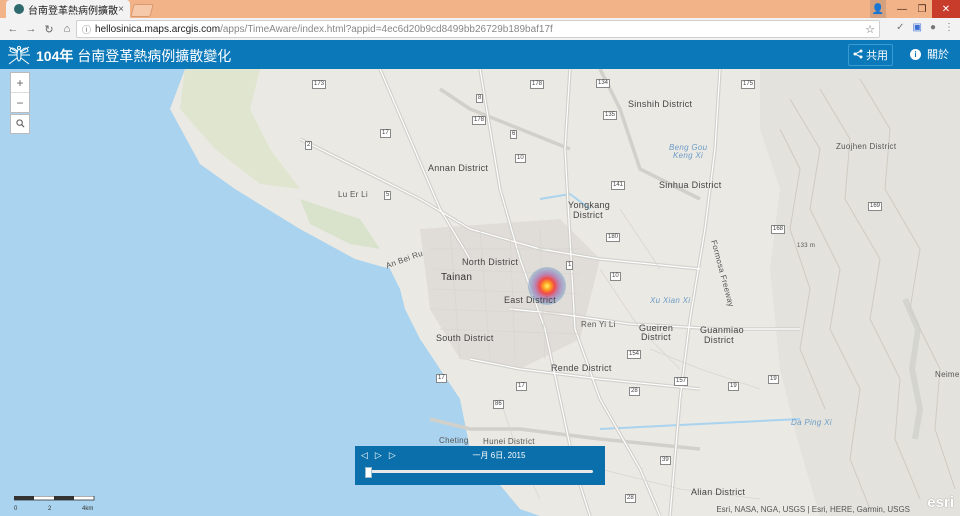 This screenshot has height=516, width=960. I want to click on close-window-button: ✕, so click(946, 9).